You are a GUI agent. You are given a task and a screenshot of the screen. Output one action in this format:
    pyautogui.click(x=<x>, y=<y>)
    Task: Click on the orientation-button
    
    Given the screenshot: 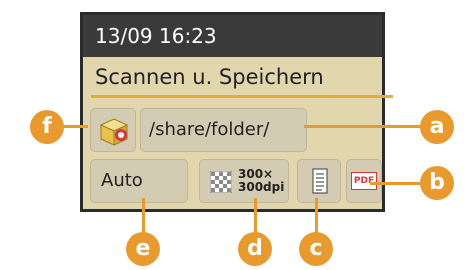 What is the action you would take?
    pyautogui.click(x=319, y=181)
    